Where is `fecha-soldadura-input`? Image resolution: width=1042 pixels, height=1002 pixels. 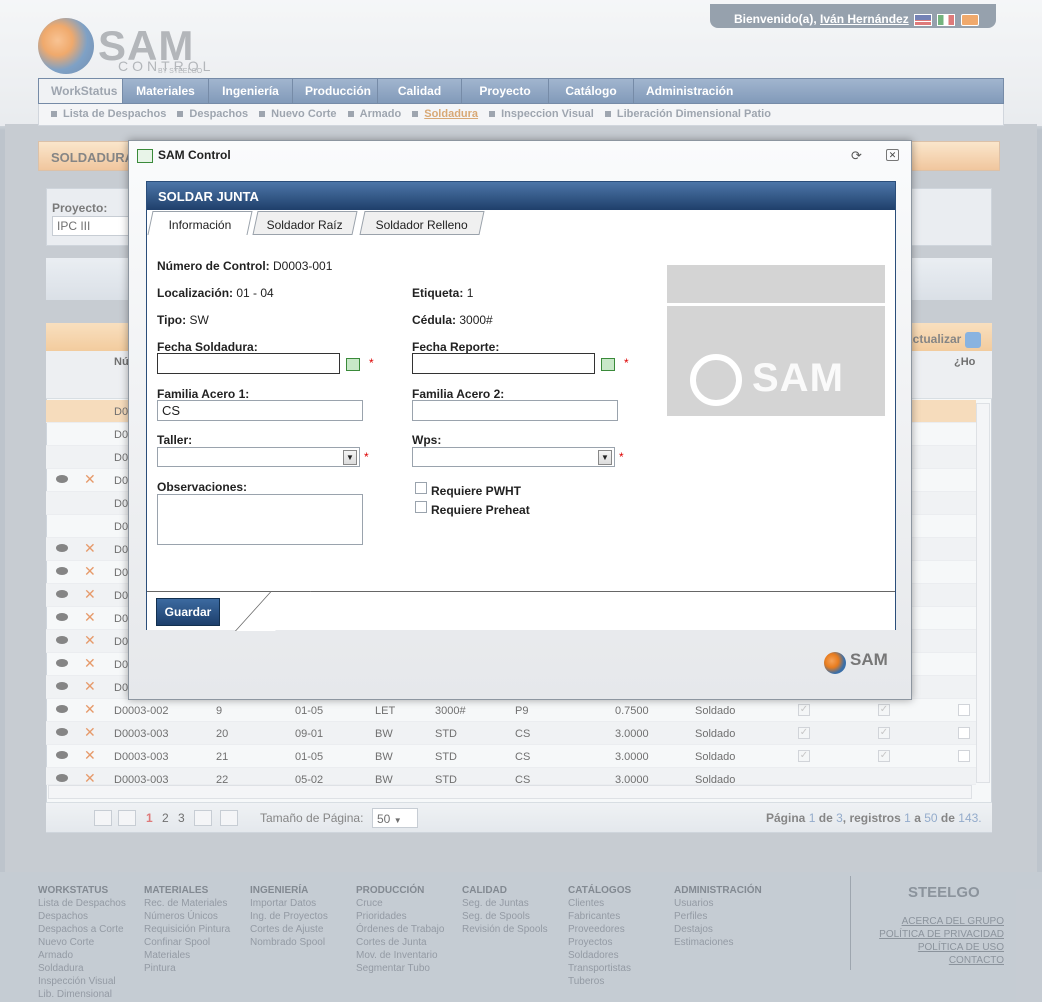 fecha-soldadura-input is located at coordinates (248, 363).